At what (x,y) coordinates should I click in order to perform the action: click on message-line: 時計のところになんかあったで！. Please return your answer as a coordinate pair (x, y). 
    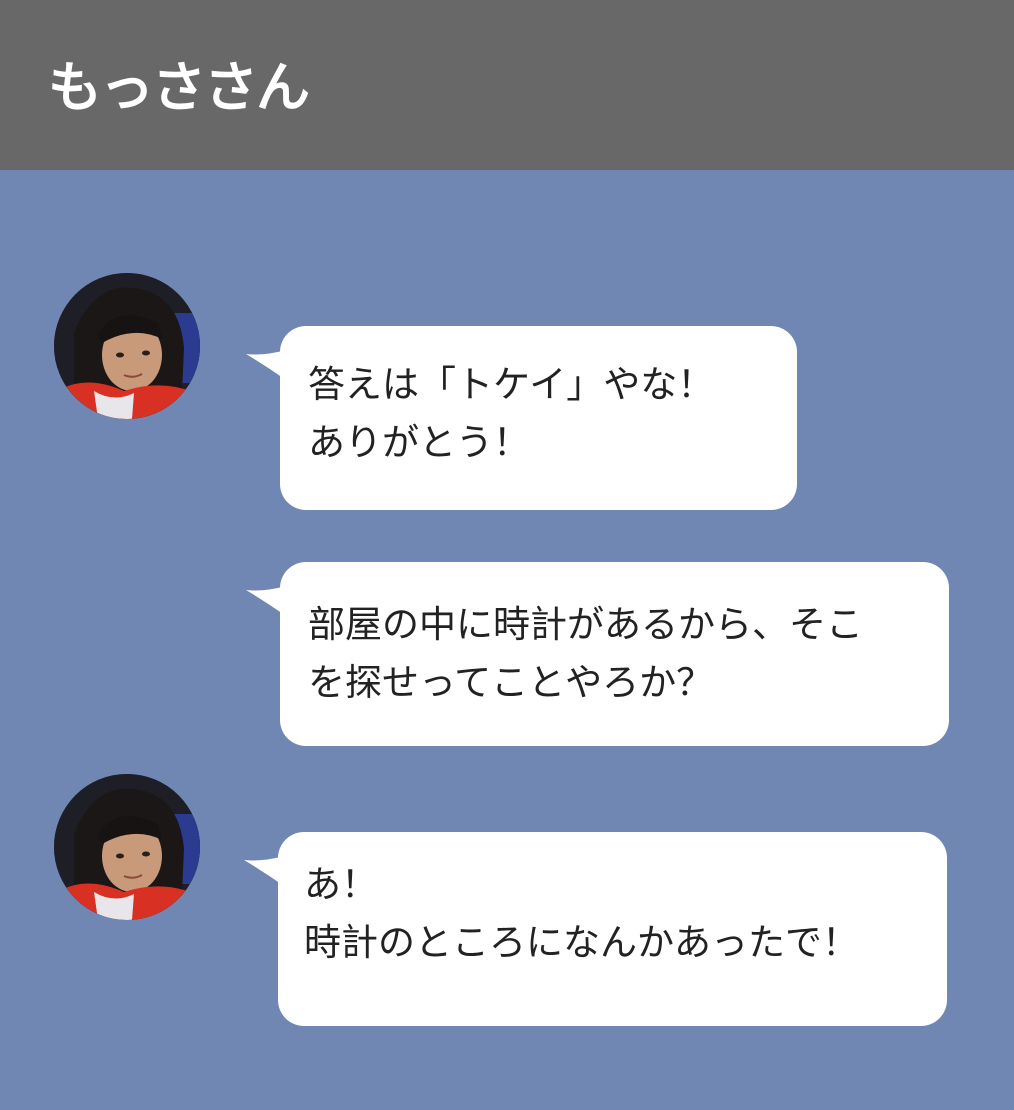
    Looking at the image, I should click on (581, 942).